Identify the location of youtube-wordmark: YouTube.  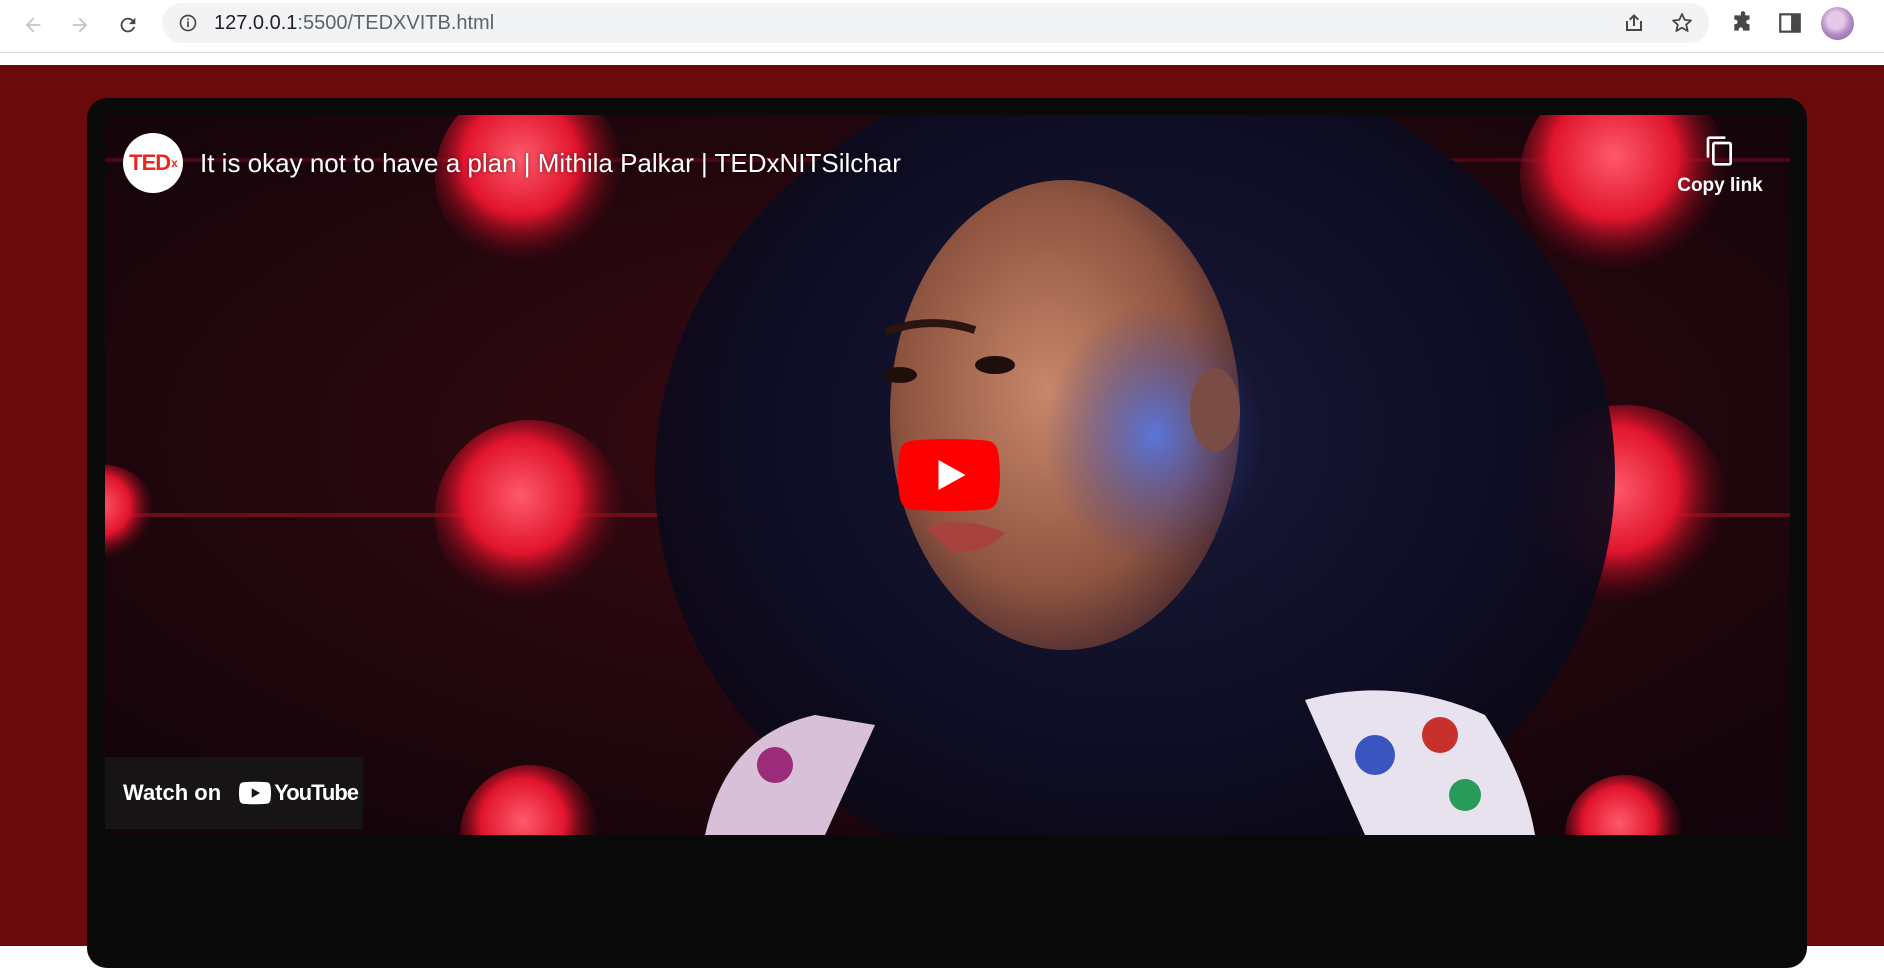
(316, 792).